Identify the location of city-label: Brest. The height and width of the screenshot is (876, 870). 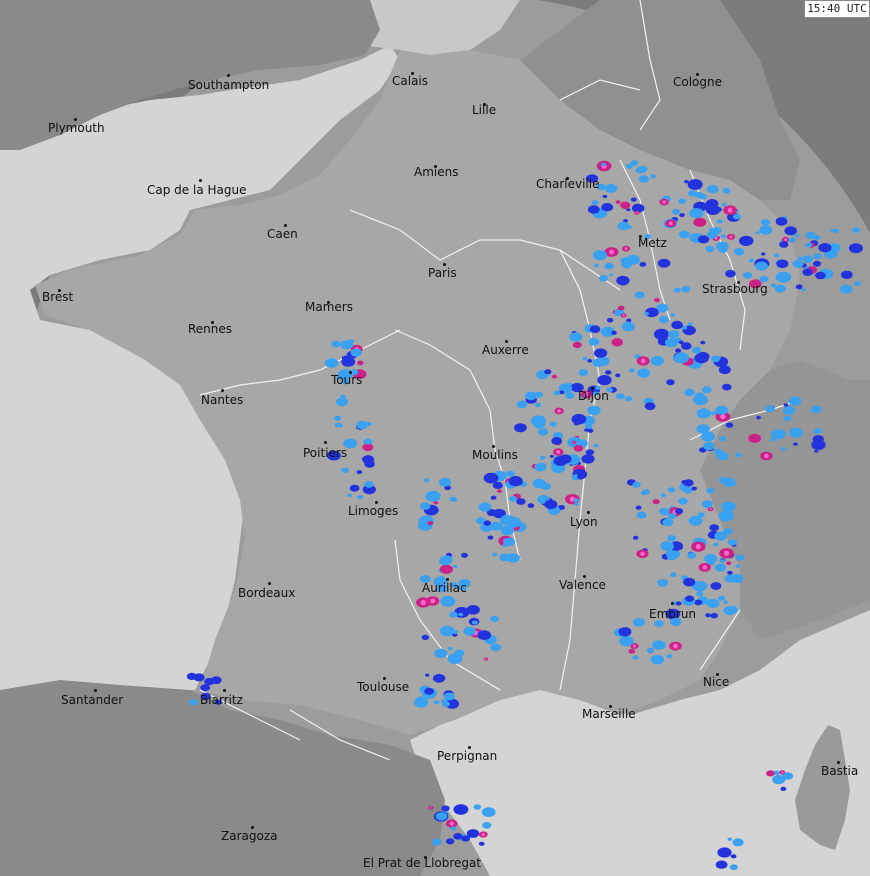
(58, 297).